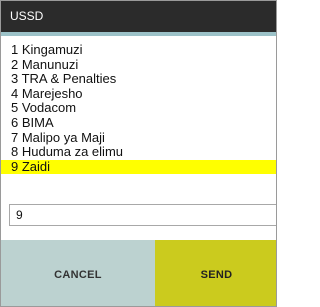 This screenshot has height=307, width=320. I want to click on menu-item: 1 Kingamuzi, so click(47, 49).